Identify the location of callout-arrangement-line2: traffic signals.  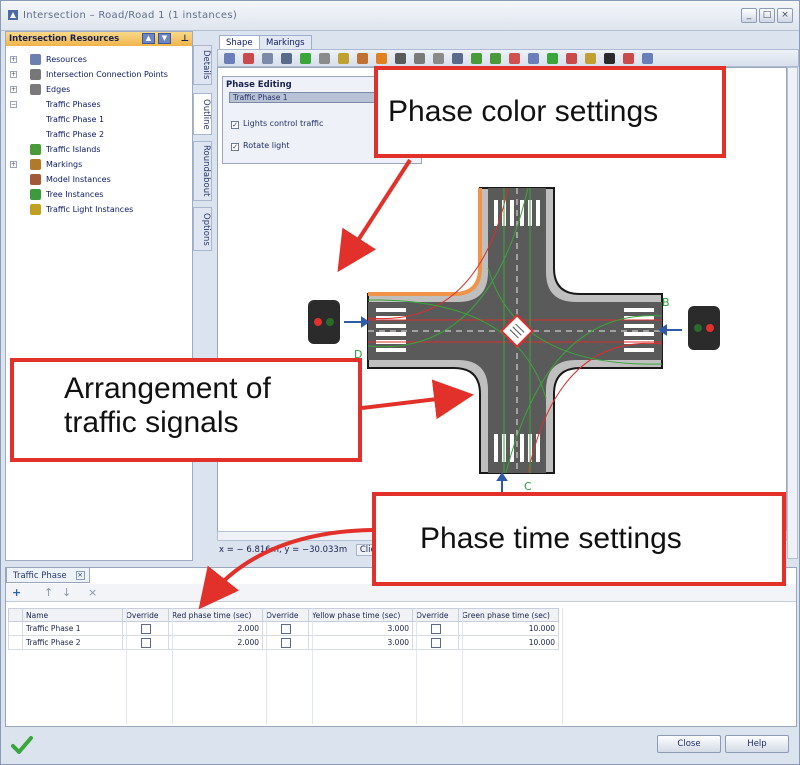
(151, 422).